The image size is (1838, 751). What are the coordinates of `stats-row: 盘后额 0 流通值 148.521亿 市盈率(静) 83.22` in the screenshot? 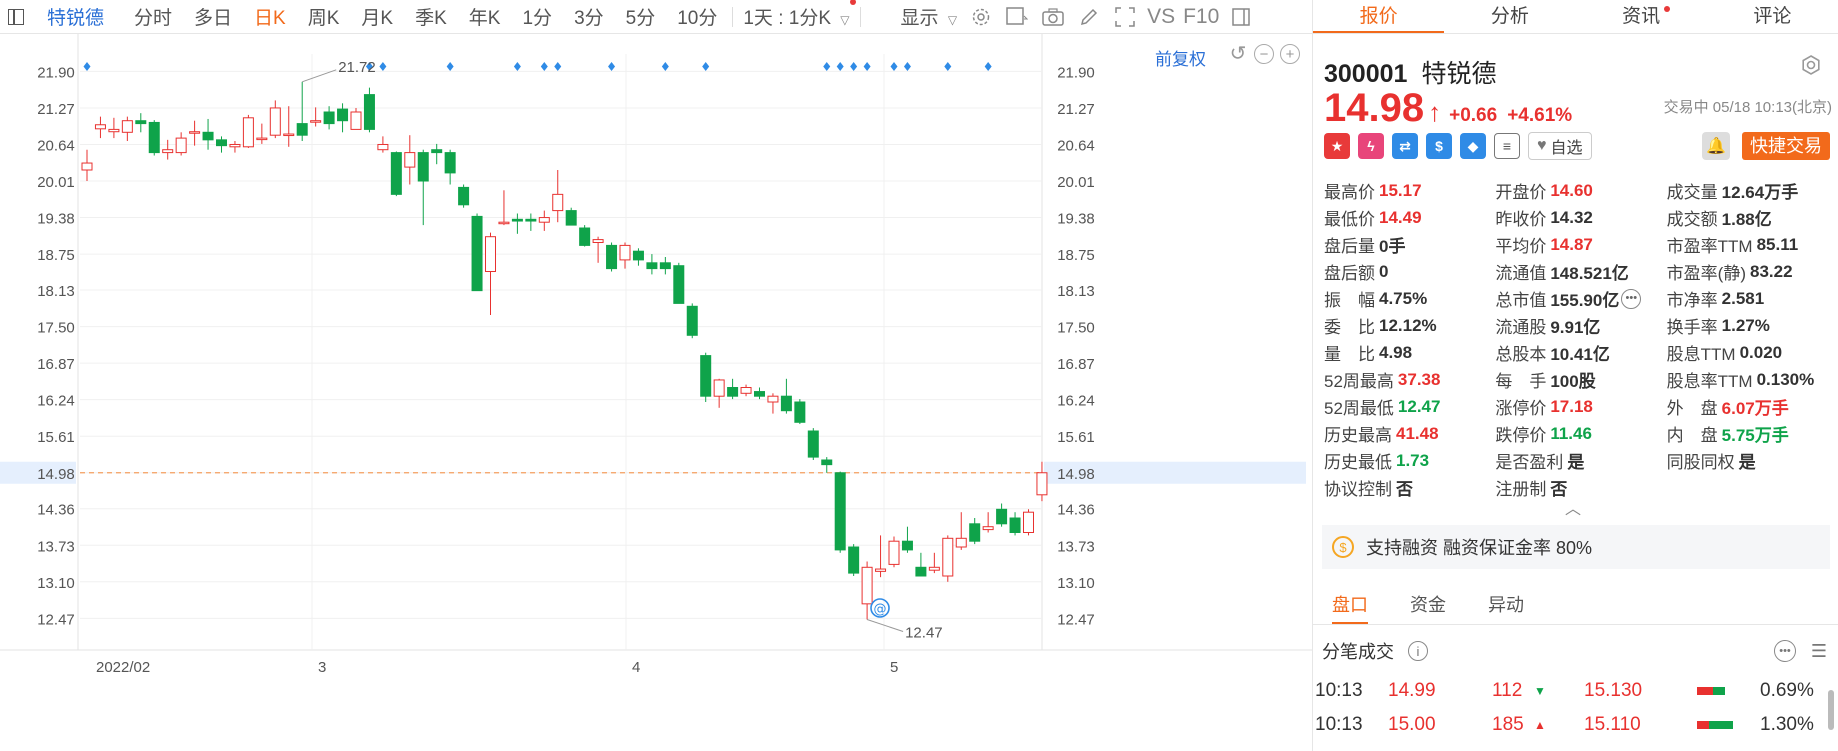 It's located at (1581, 271).